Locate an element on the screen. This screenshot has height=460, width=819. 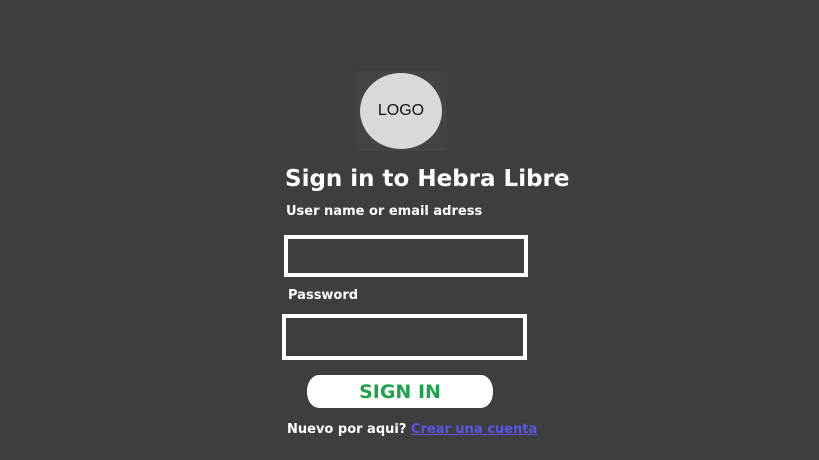
password-input is located at coordinates (404, 337).